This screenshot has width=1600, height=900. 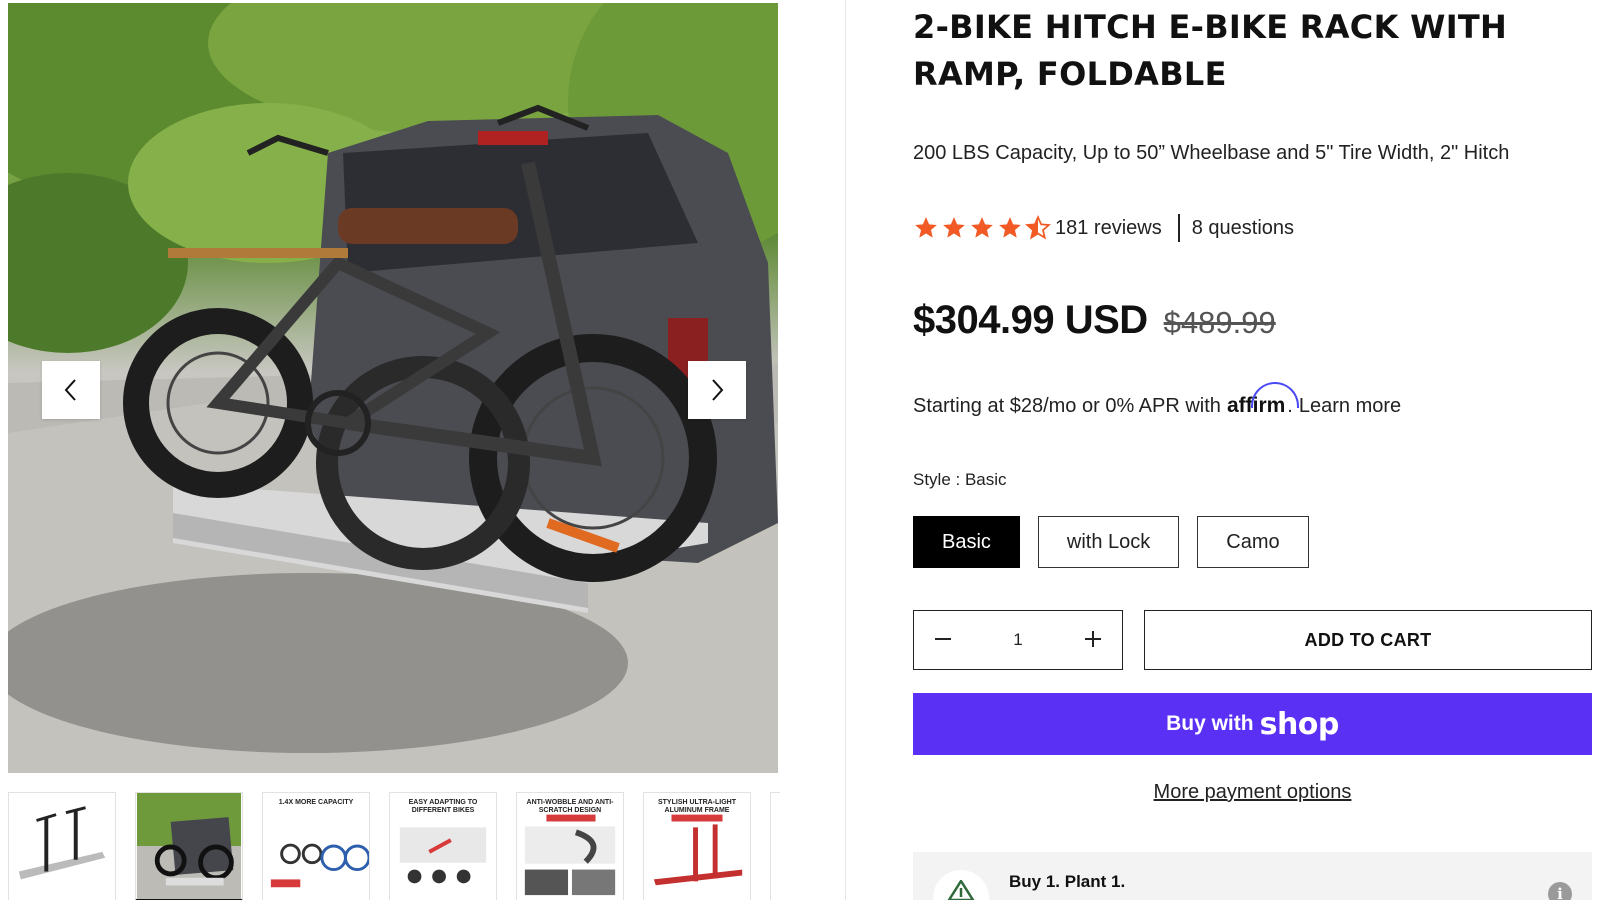 What do you see at coordinates (570, 846) in the screenshot?
I see `thumbnail-5: ANTI-WOBBLE AND ANTI-SCRATCH DESIGN` at bounding box center [570, 846].